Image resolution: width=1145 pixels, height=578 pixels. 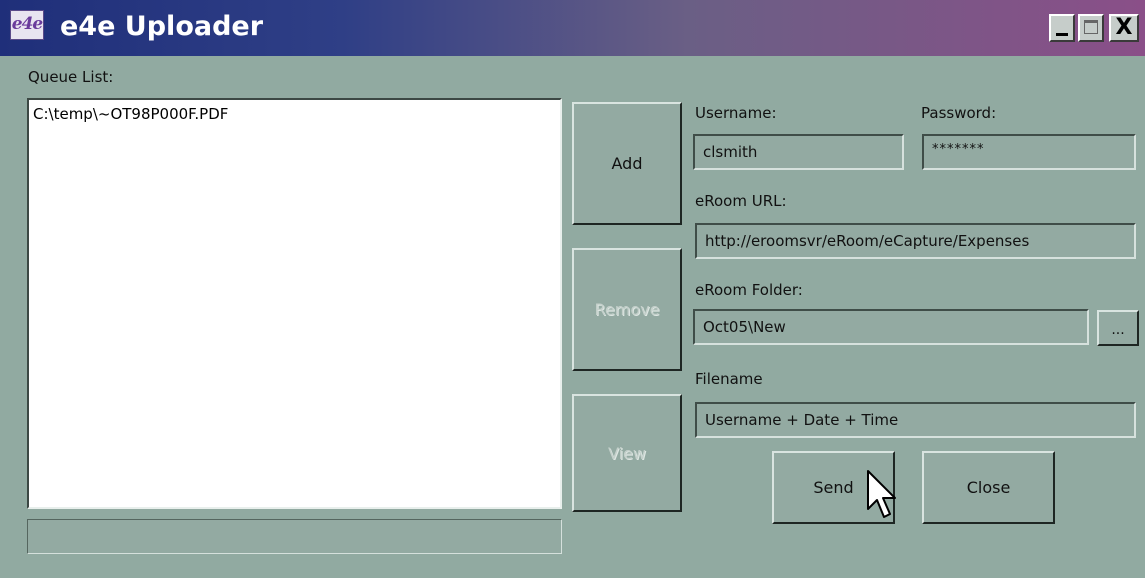 What do you see at coordinates (915, 241) in the screenshot?
I see `eroom-url-field: http://eroomsvr/eRoom/eCapture/Expenses` at bounding box center [915, 241].